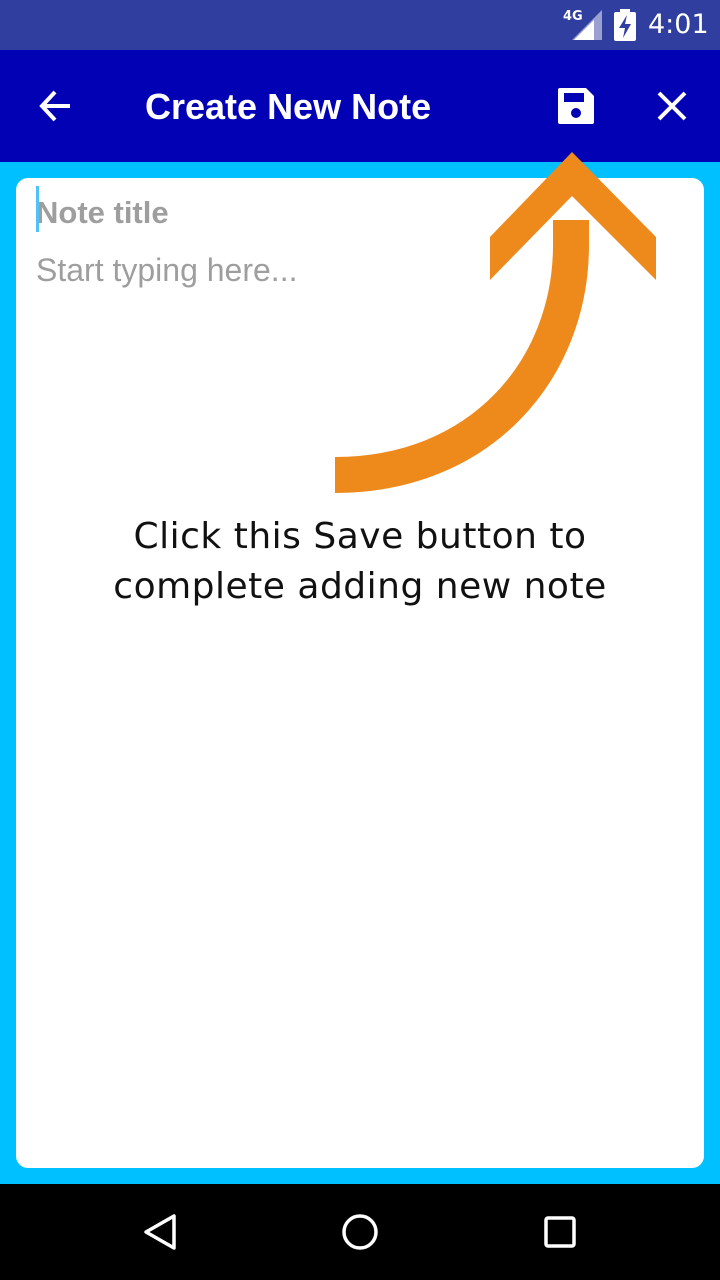 The width and height of the screenshot is (720, 1280). What do you see at coordinates (360, 536) in the screenshot?
I see `hint-line-1: Click this Save button to` at bounding box center [360, 536].